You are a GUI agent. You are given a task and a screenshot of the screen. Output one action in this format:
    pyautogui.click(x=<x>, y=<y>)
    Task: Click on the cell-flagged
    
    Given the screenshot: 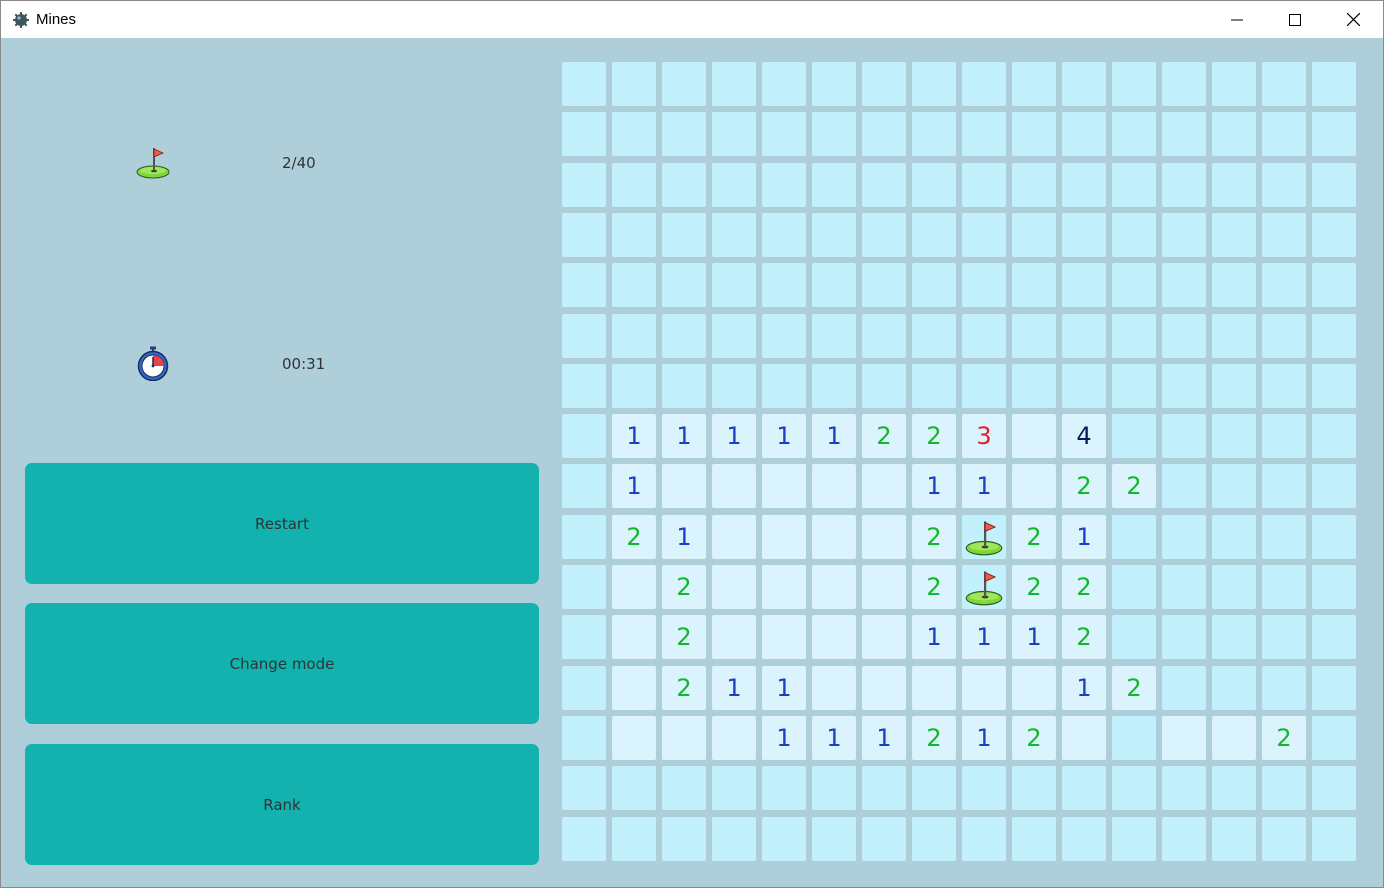 What is the action you would take?
    pyautogui.click(x=984, y=537)
    